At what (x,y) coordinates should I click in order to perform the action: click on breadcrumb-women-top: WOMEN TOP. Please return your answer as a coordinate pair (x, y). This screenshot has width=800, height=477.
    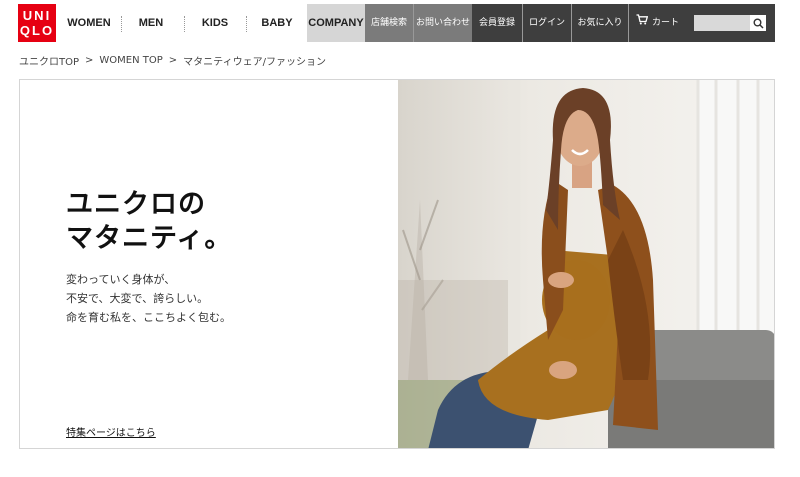
    Looking at the image, I should click on (130, 60).